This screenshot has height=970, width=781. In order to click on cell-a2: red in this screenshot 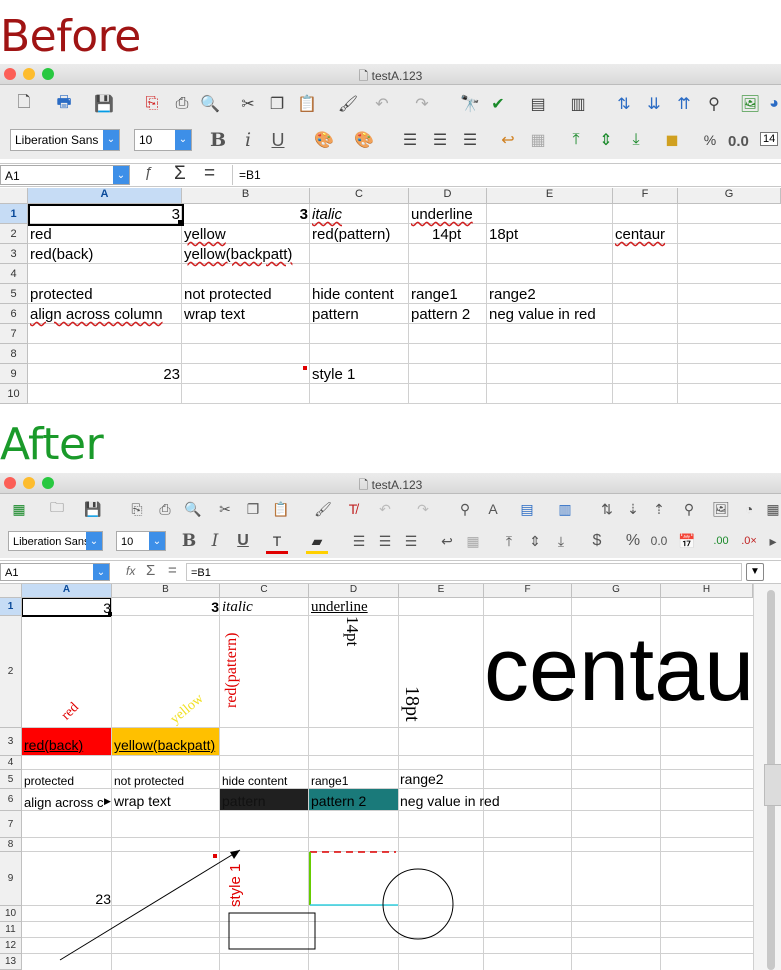, I will do `click(41, 235)`.